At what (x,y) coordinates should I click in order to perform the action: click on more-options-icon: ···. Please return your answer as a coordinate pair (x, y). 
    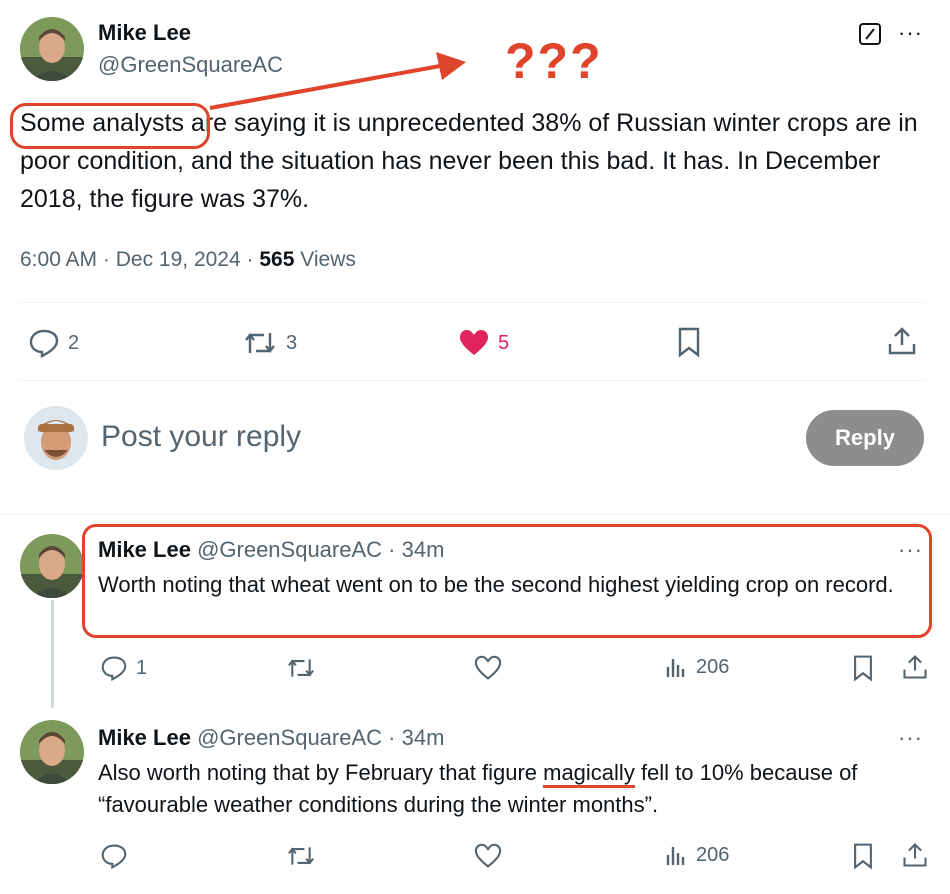
    Looking at the image, I should click on (910, 33).